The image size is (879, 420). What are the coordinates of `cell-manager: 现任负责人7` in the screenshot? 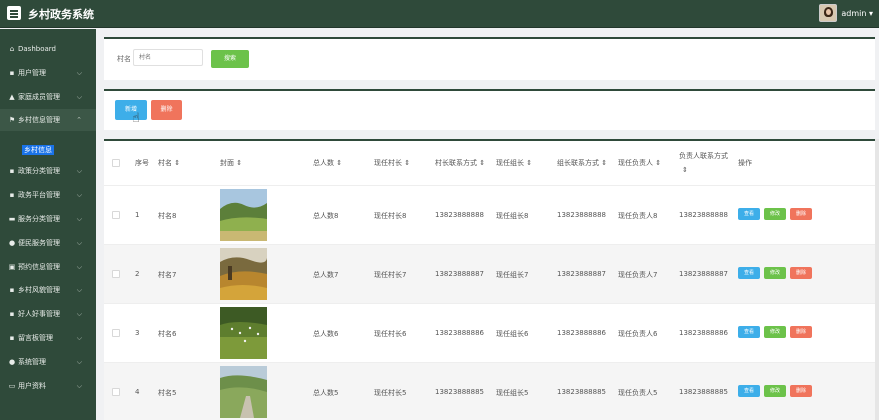 It's located at (638, 275).